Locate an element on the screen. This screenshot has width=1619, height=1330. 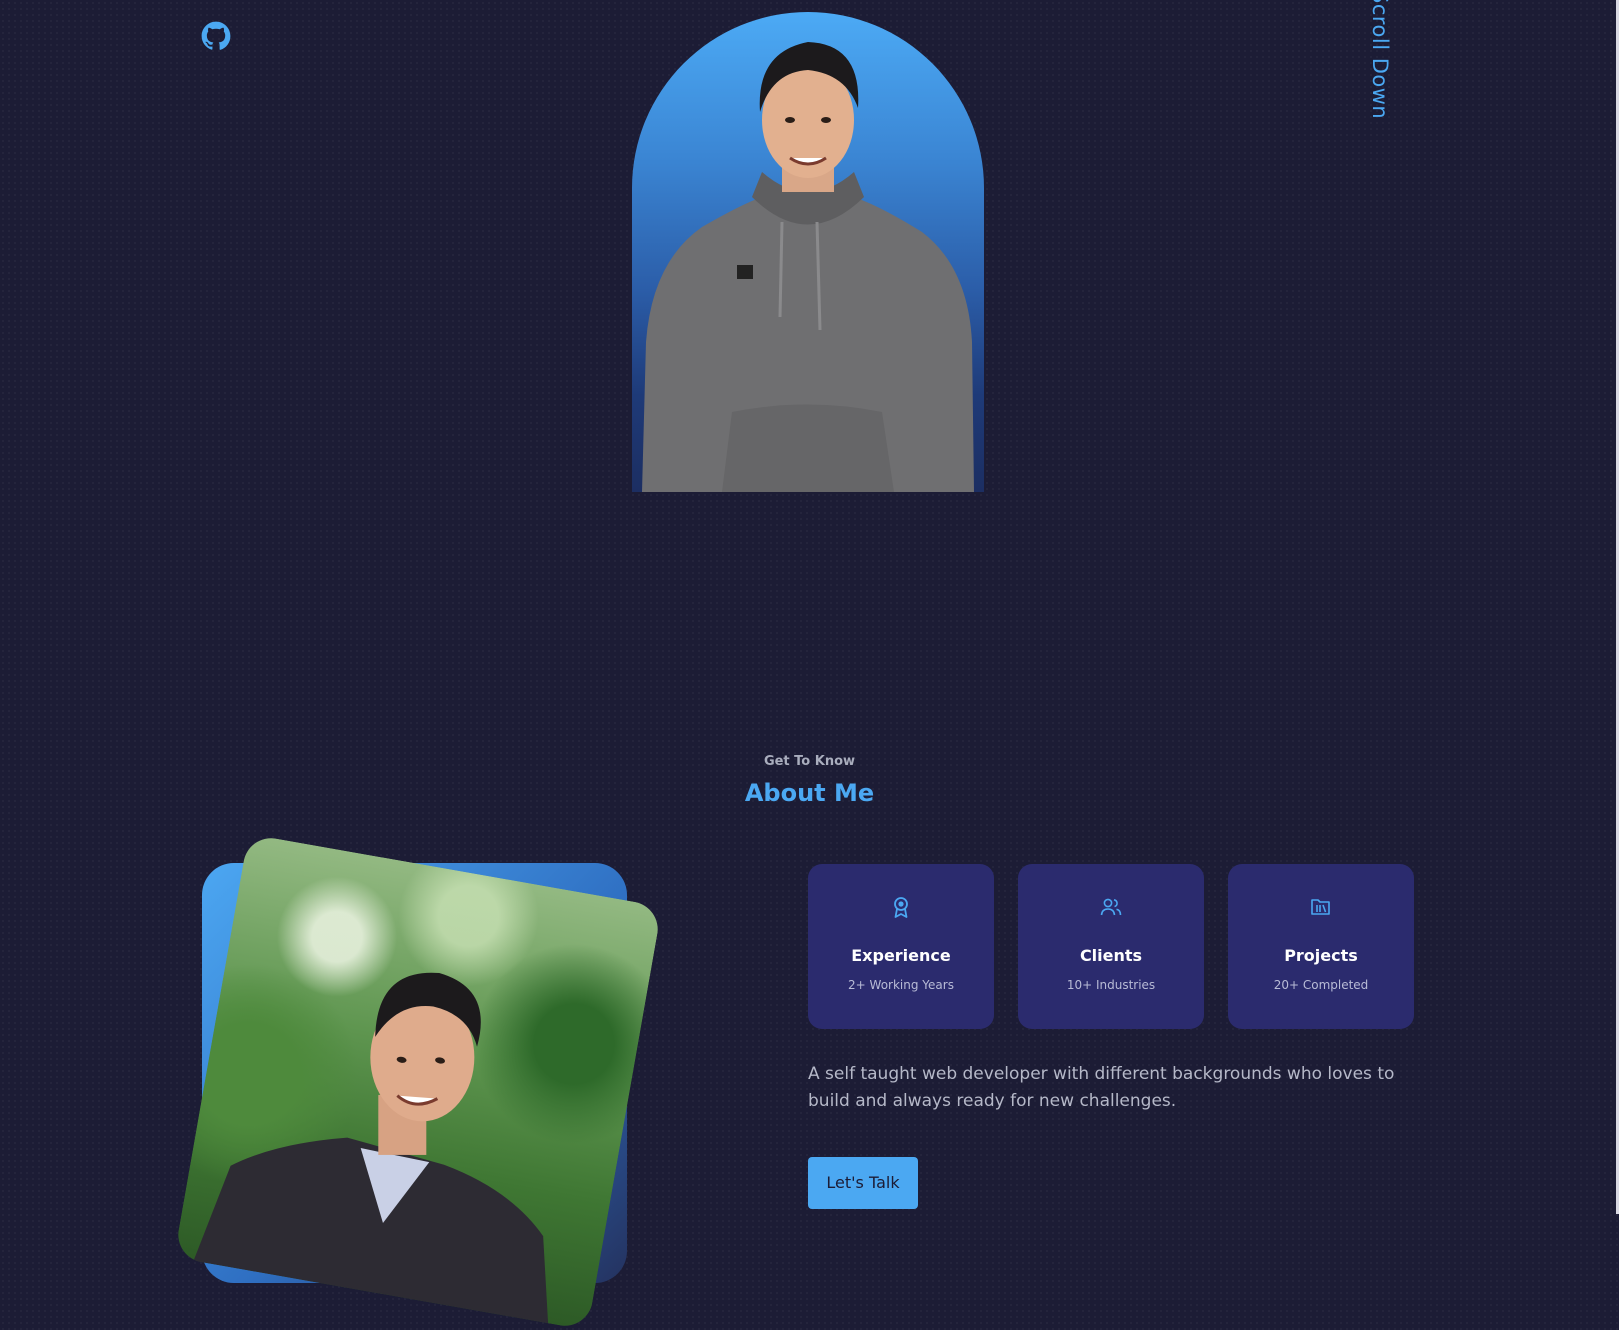
card-title: Clients is located at coordinates (1111, 955).